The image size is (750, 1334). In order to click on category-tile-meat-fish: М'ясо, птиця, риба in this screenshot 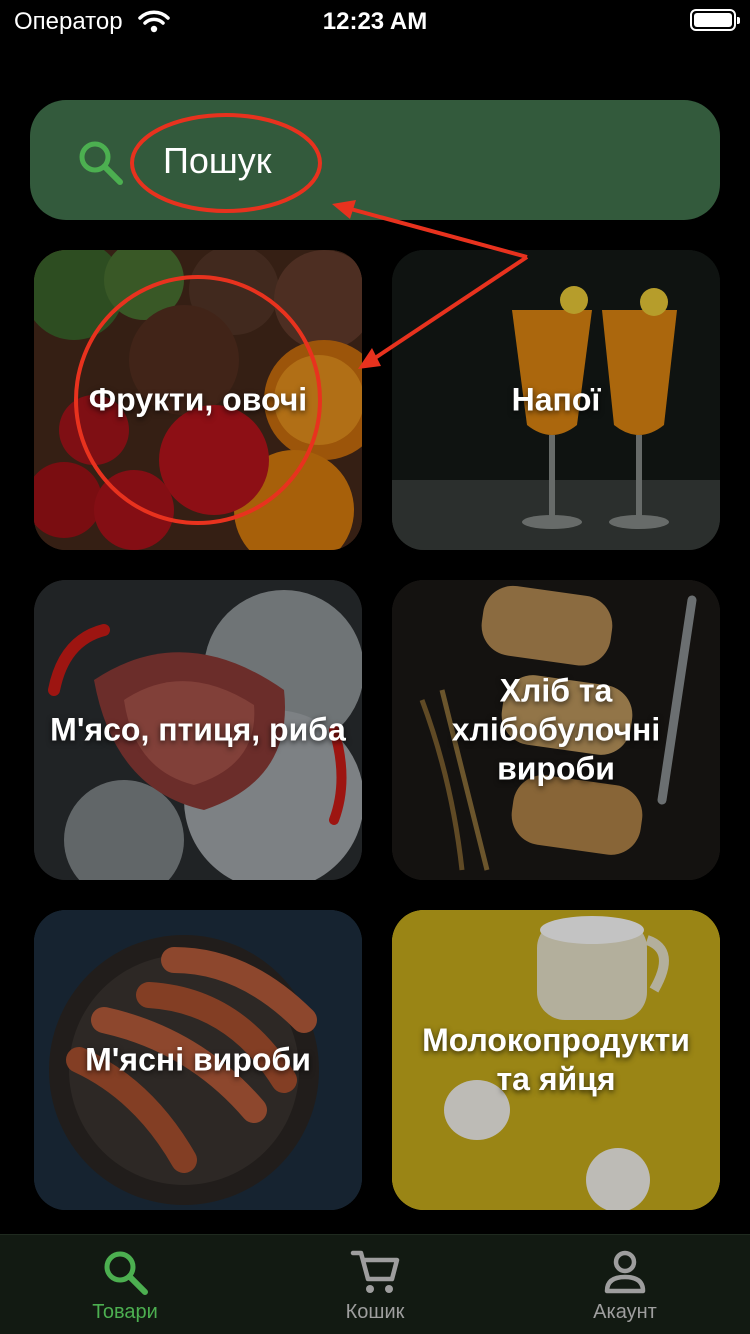, I will do `click(198, 730)`.